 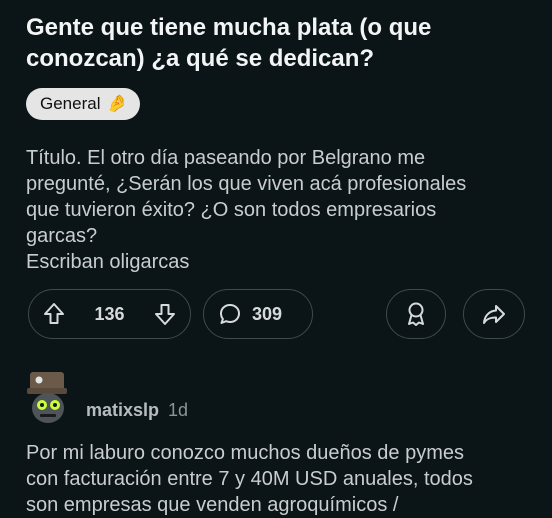 What do you see at coordinates (276, 361) in the screenshot?
I see `section-divider` at bounding box center [276, 361].